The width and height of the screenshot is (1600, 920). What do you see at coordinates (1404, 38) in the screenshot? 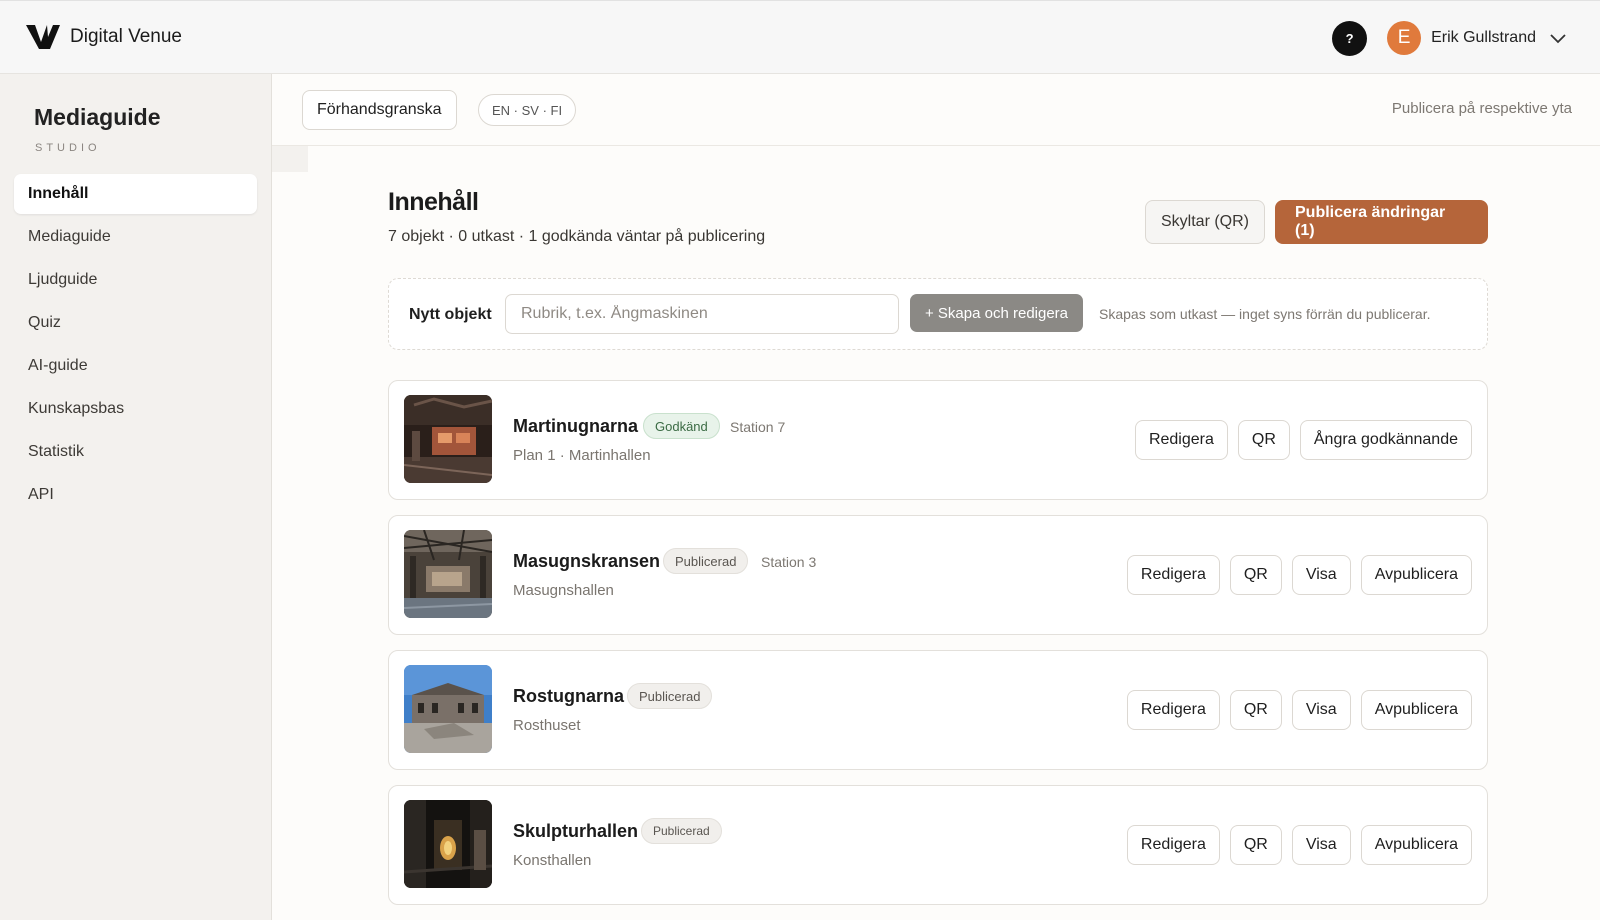
I see `avatar: E` at bounding box center [1404, 38].